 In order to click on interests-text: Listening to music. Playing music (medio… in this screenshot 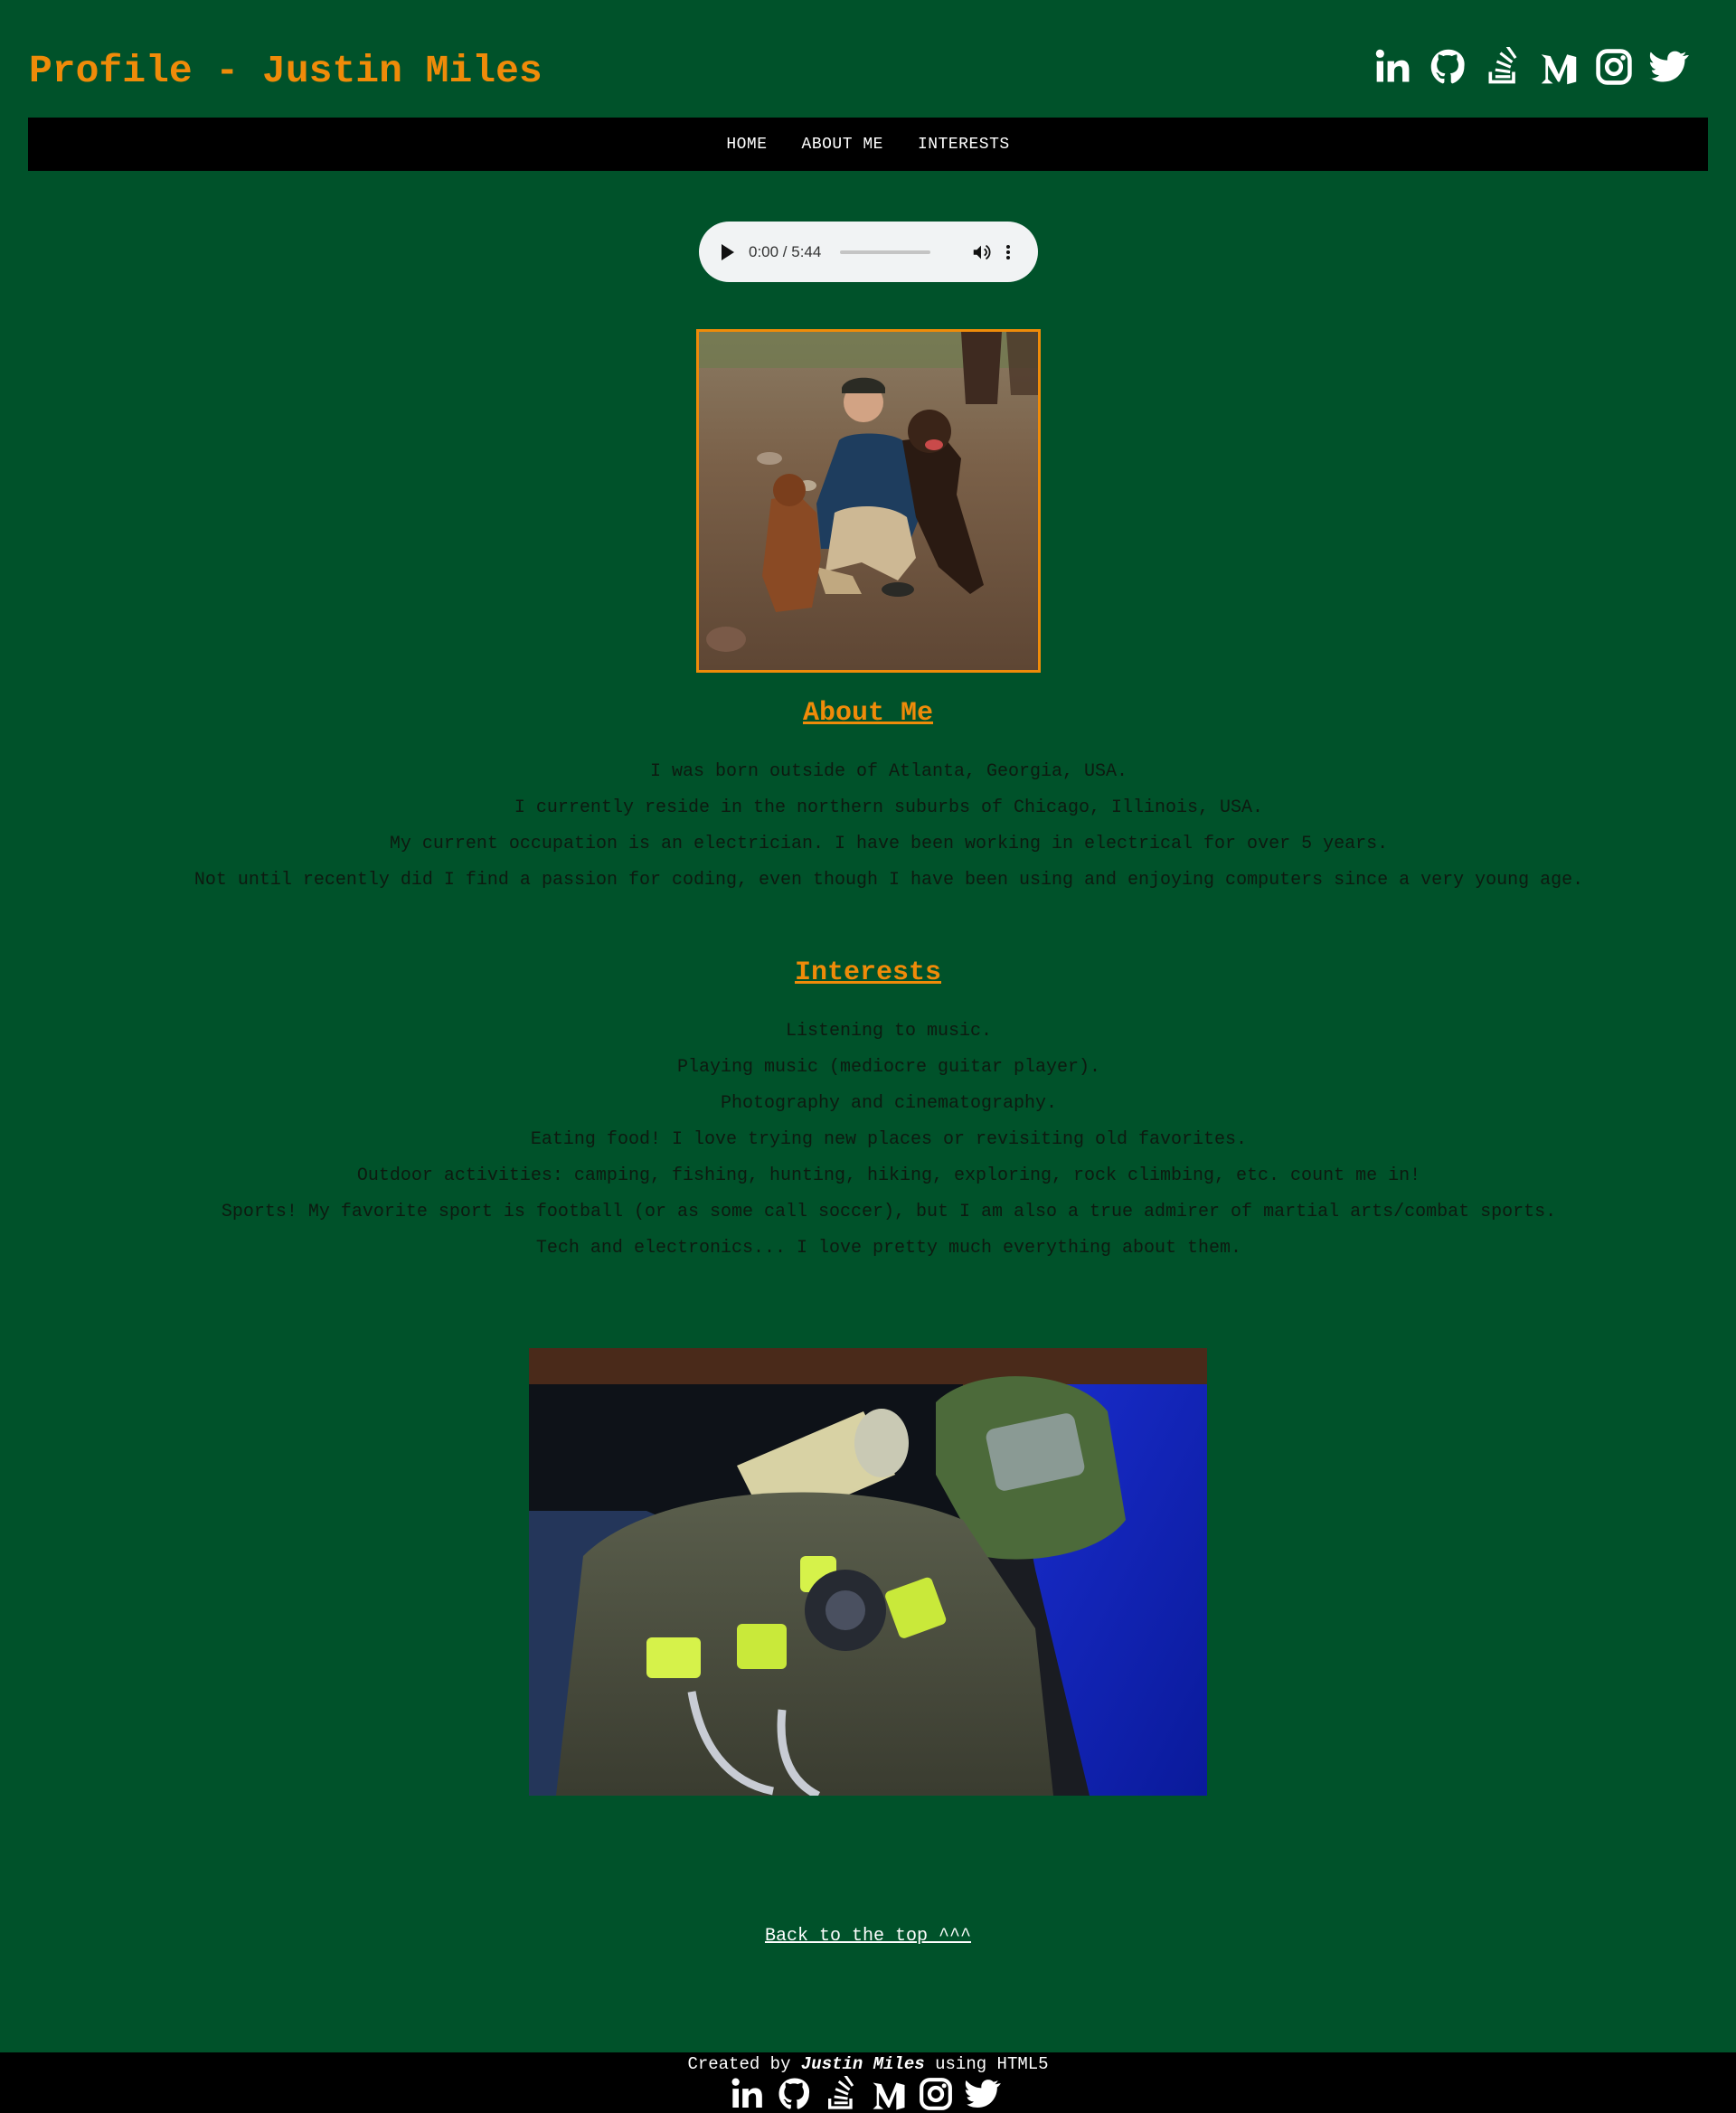, I will do `click(868, 1140)`.